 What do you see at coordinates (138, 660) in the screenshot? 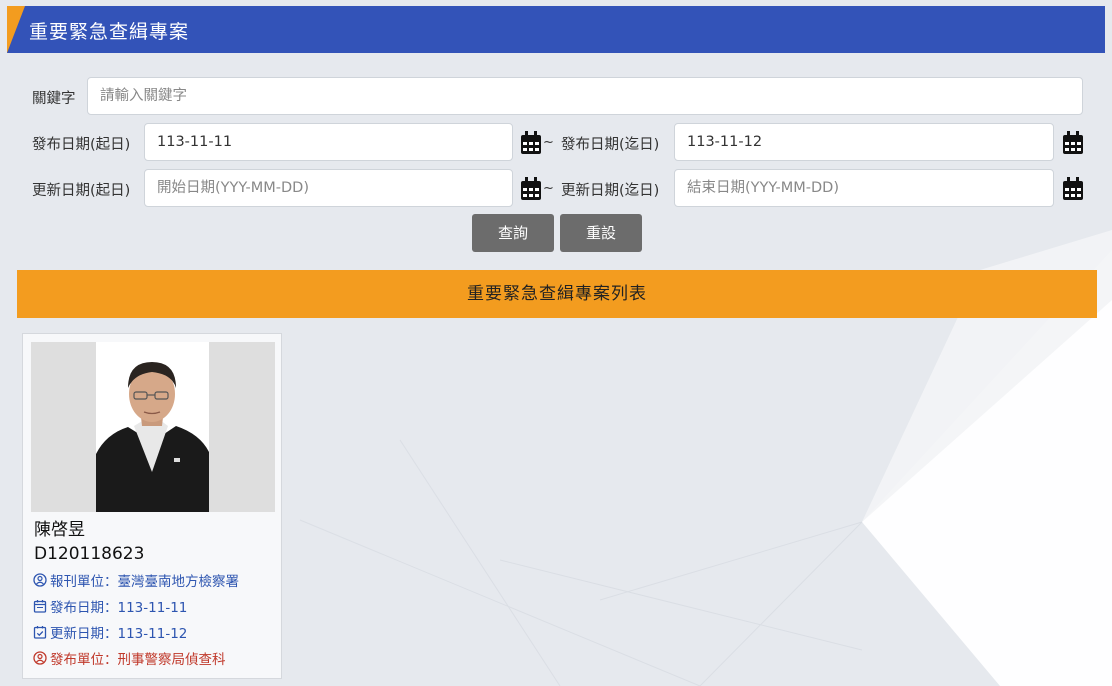
I see `publish-unit-text: 發布單位：刑事警察局偵查科` at bounding box center [138, 660].